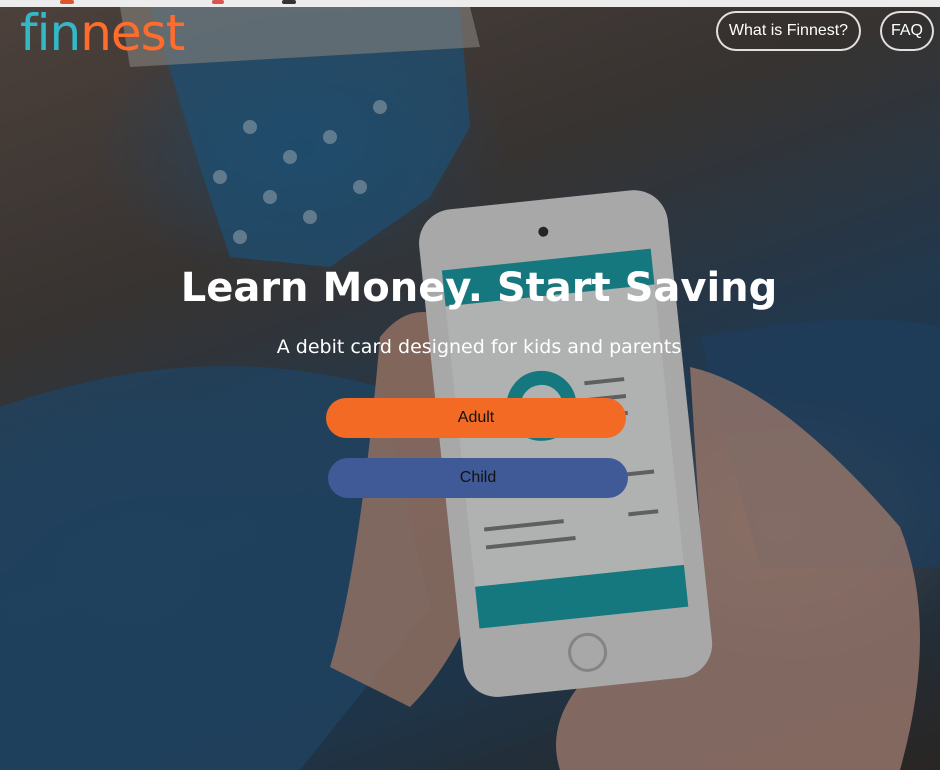 The width and height of the screenshot is (940, 770). I want to click on logo-part-nest: nest, so click(132, 33).